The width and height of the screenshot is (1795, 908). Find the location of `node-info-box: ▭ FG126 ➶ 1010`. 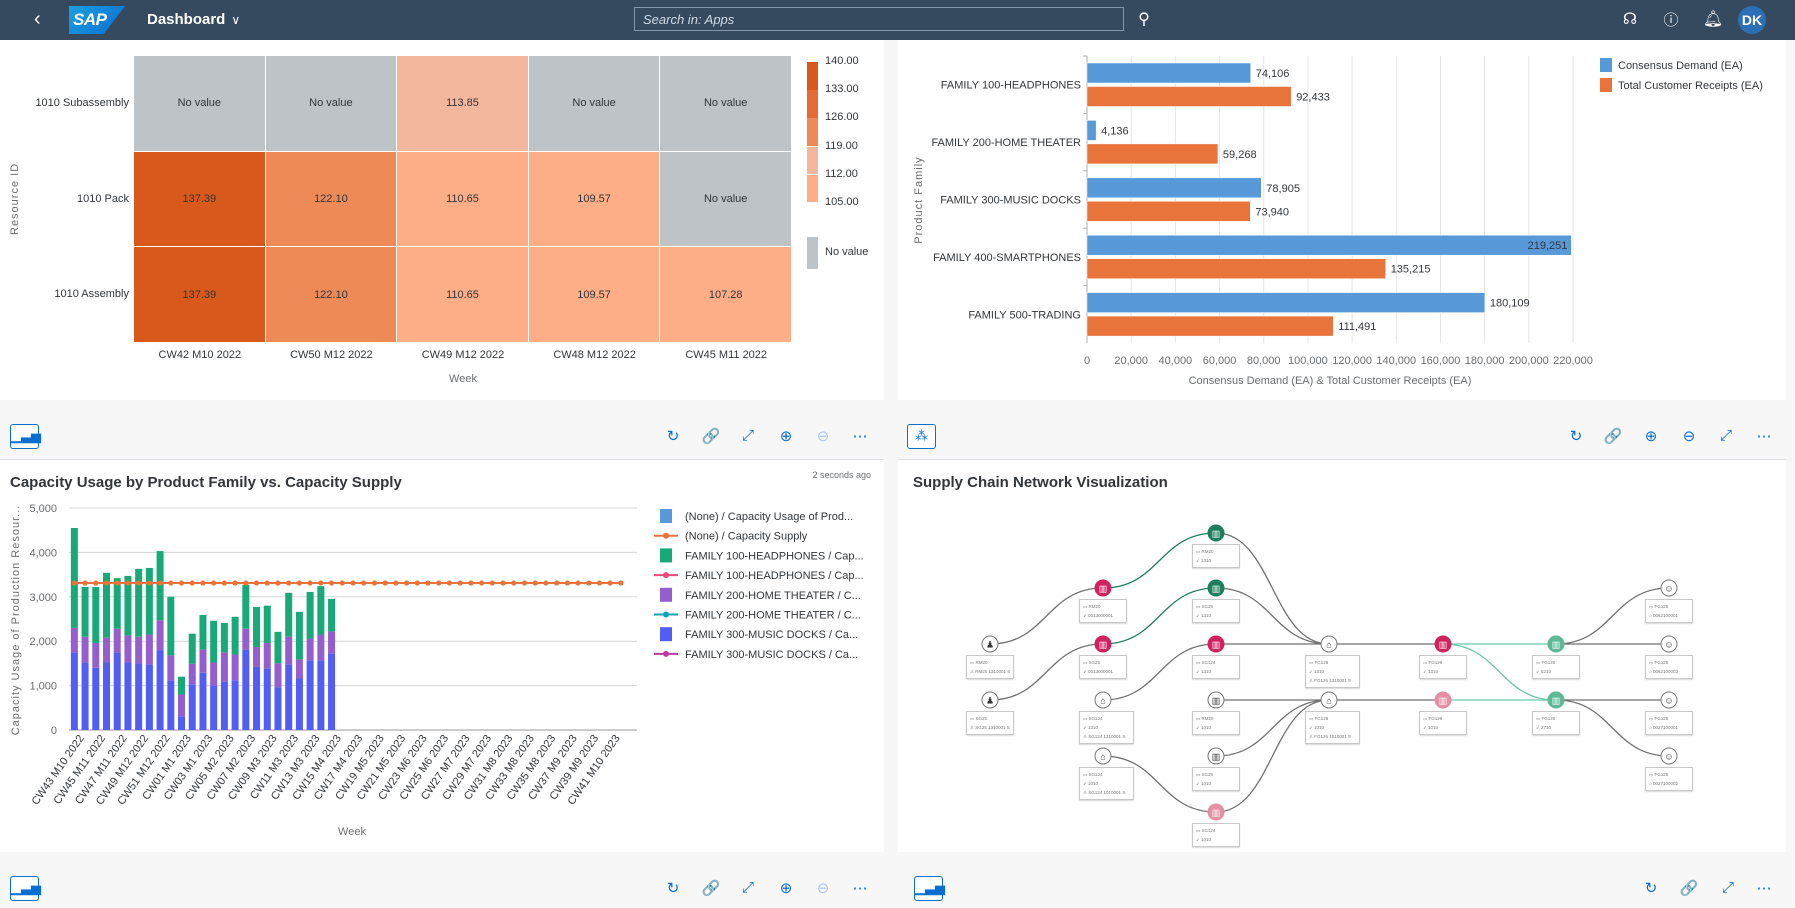

node-info-box: ▭ FG126 ➶ 1010 is located at coordinates (1443, 723).